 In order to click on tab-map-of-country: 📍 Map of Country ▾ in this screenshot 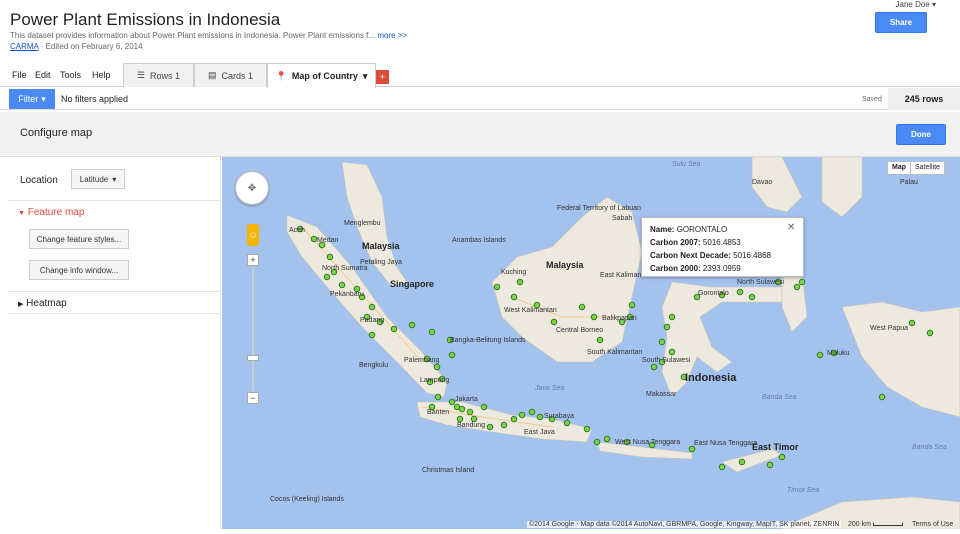, I will do `click(321, 75)`.